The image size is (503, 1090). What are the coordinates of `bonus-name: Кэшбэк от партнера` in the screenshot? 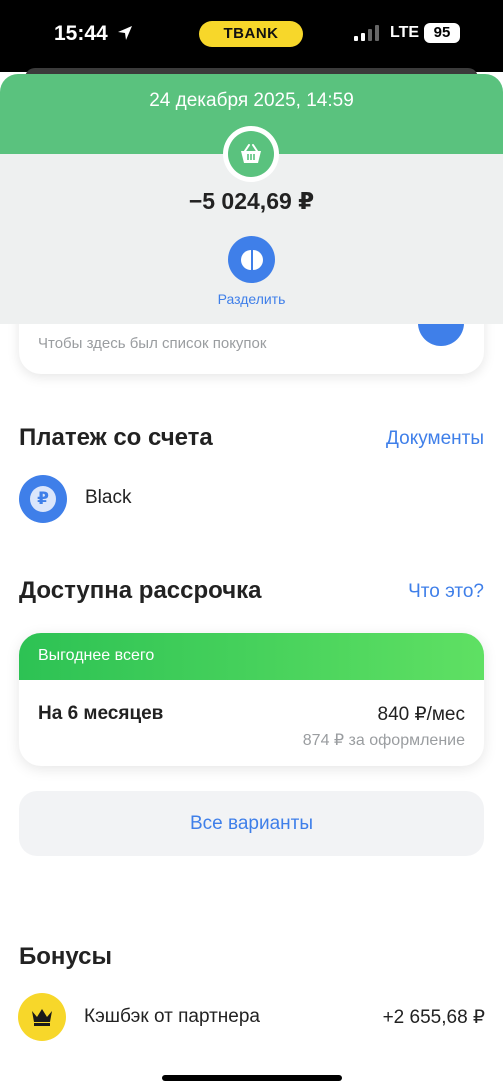 It's located at (172, 1017).